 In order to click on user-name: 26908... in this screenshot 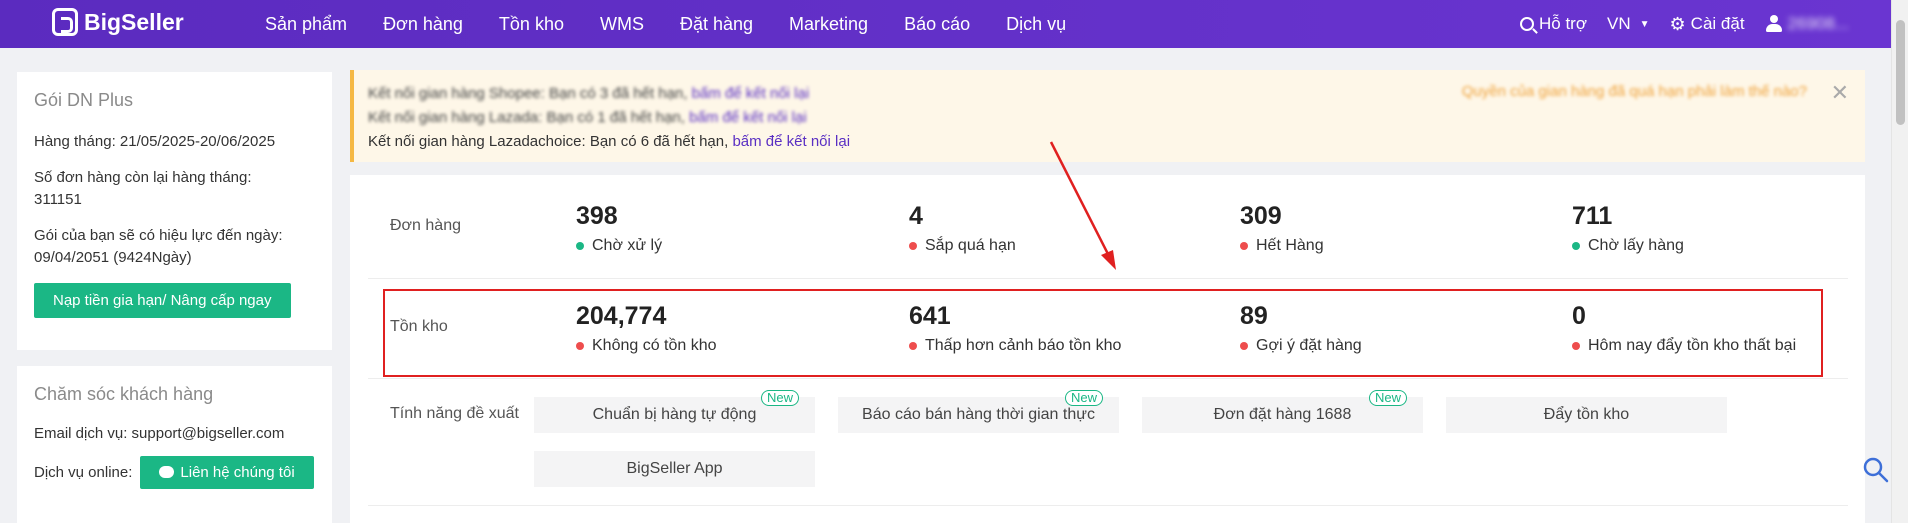, I will do `click(1818, 23)`.